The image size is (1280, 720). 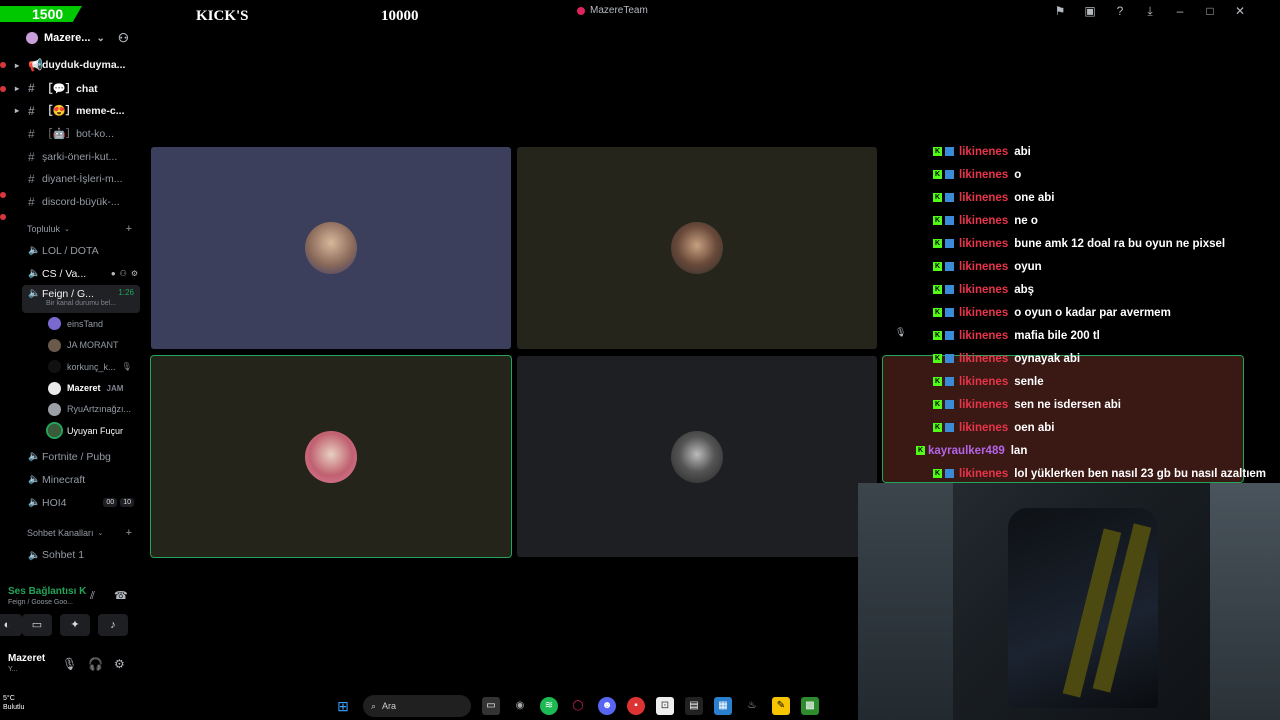 What do you see at coordinates (1022, 151) in the screenshot?
I see `chat-text: abi` at bounding box center [1022, 151].